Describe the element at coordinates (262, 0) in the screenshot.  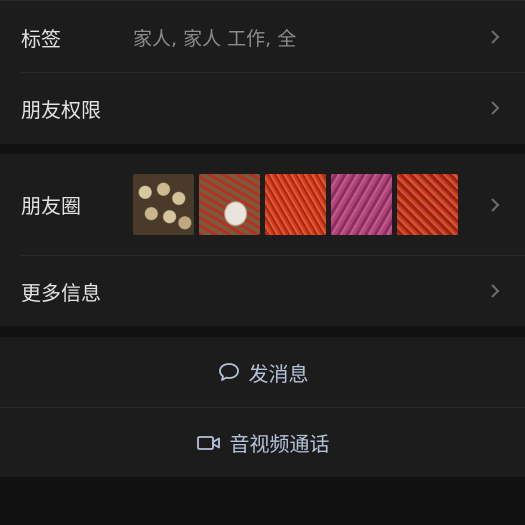
I see `divider` at that location.